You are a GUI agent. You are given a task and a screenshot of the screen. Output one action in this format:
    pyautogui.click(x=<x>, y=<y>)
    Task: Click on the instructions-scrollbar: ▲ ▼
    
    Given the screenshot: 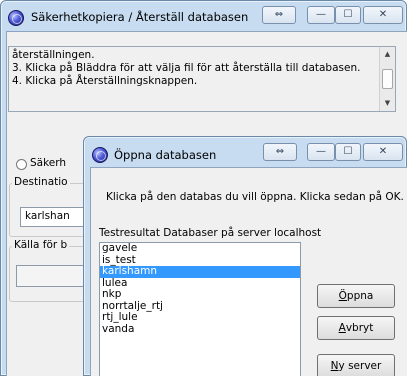 What is the action you would take?
    pyautogui.click(x=387, y=79)
    